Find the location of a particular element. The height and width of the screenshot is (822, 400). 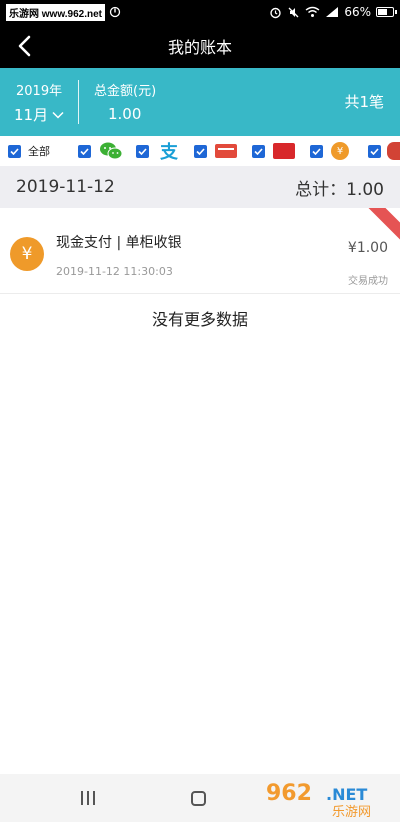

payment-filter-row: 全部 支 ¥ is located at coordinates (200, 151).